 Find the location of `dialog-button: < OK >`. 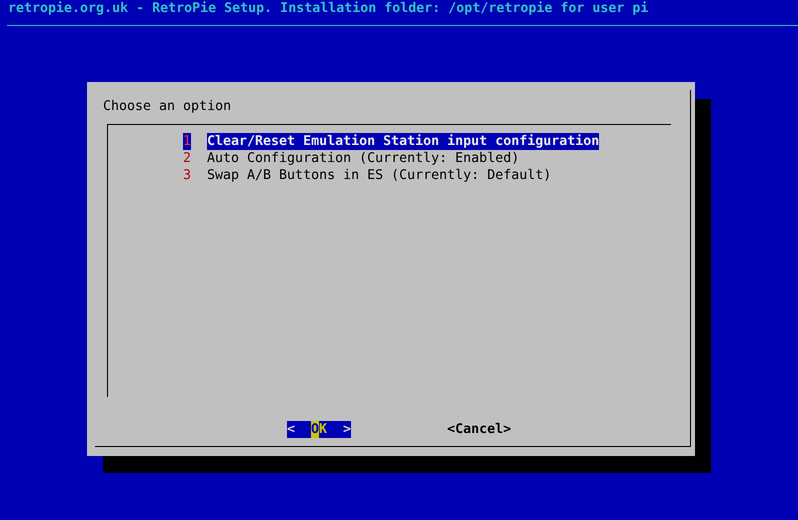

dialog-button: < OK > is located at coordinates (319, 429).